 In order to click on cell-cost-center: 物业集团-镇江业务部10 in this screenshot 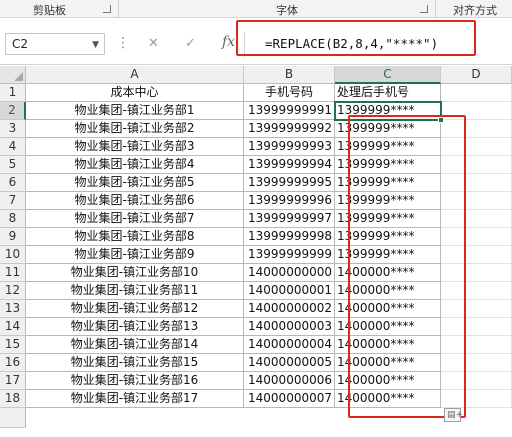, I will do `click(135, 273)`.